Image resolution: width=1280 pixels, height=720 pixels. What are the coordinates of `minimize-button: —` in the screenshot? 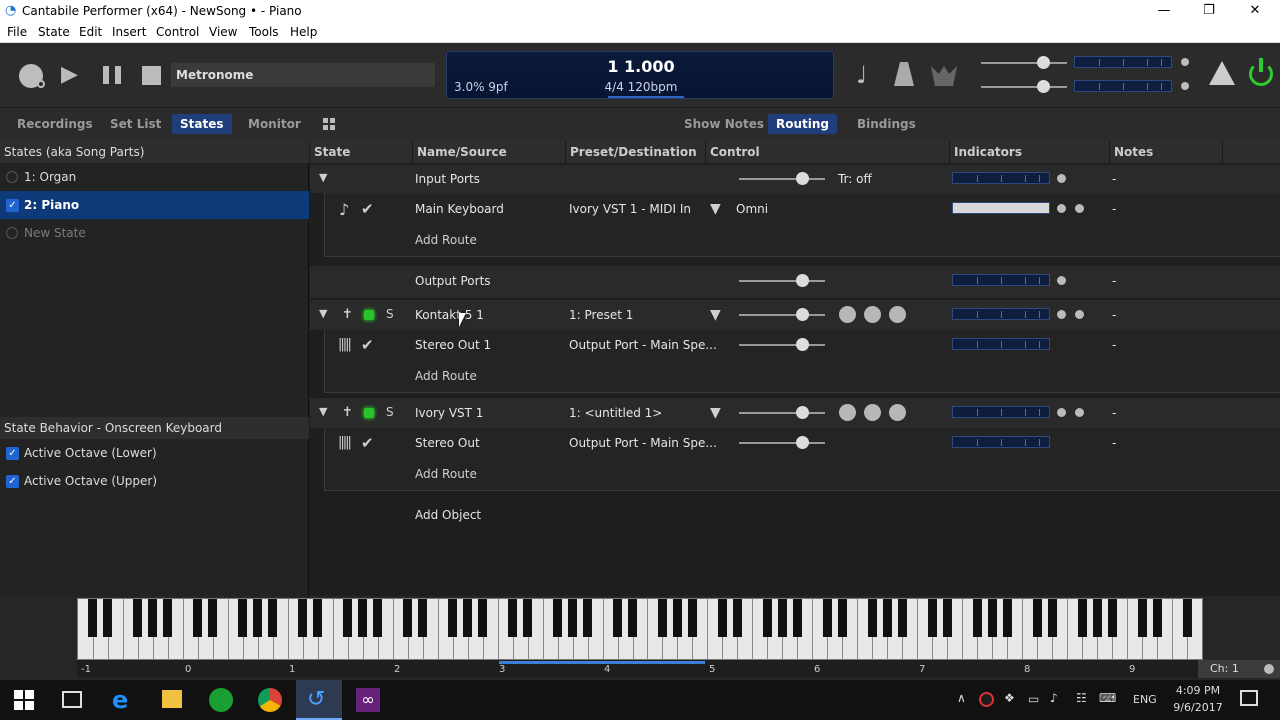 It's located at (1164, 11).